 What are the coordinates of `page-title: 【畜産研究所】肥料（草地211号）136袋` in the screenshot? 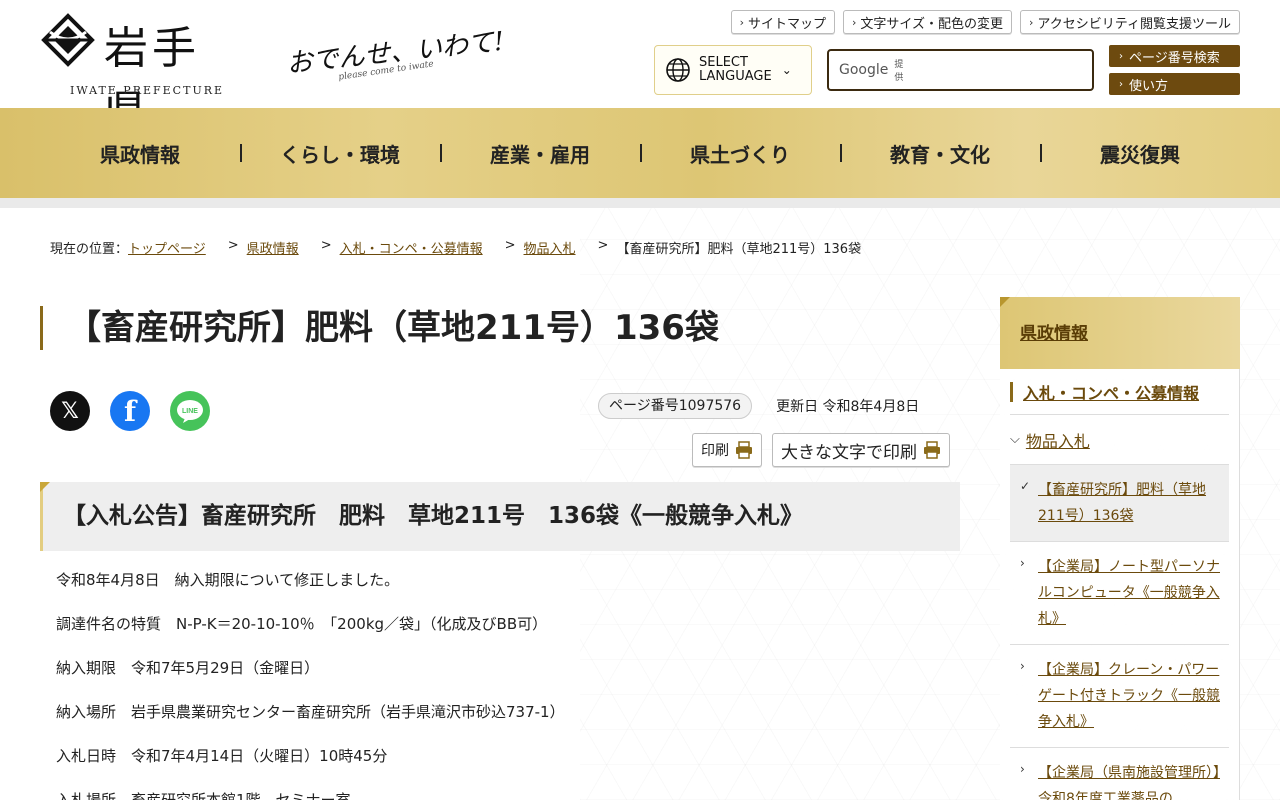 It's located at (379, 328).